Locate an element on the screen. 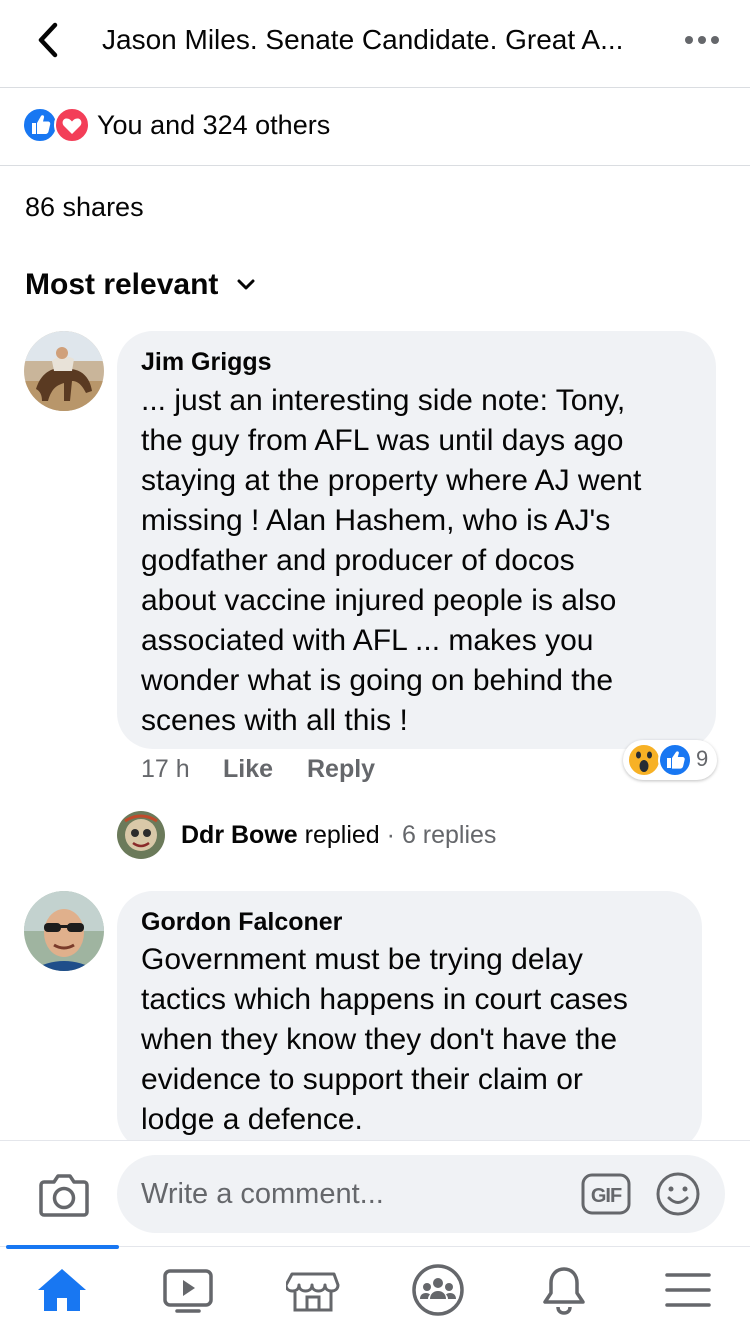 Image resolution: width=750 pixels, height=1334 pixels. comment-line: scenes with all this ! is located at coordinates (274, 720).